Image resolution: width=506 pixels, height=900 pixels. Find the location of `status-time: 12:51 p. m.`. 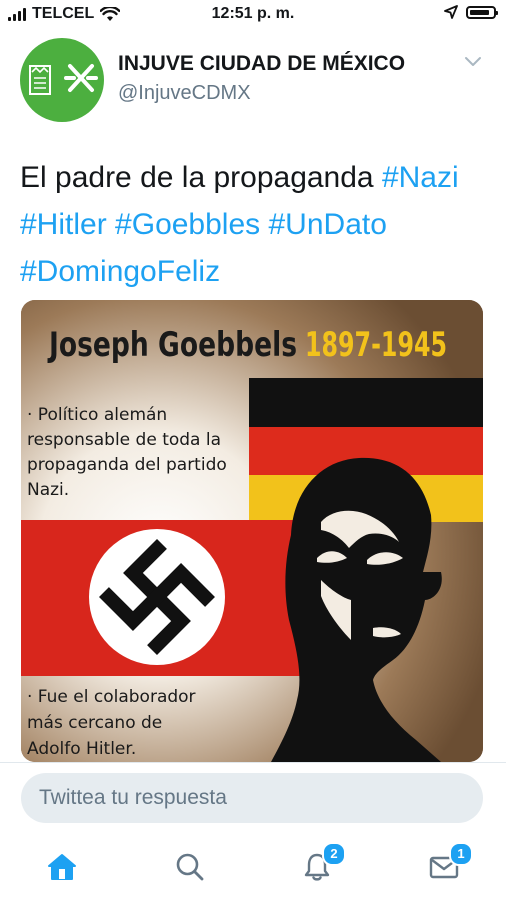

status-time: 12:51 p. m. is located at coordinates (253, 13).